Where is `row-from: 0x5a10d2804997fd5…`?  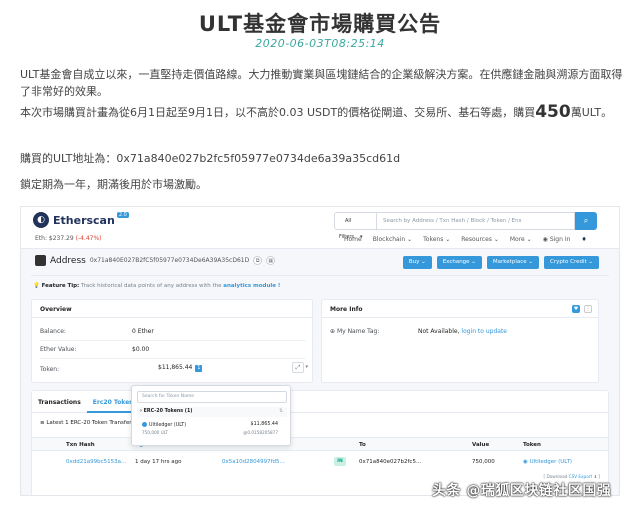 row-from: 0x5a10d2804997fd5… is located at coordinates (253, 462).